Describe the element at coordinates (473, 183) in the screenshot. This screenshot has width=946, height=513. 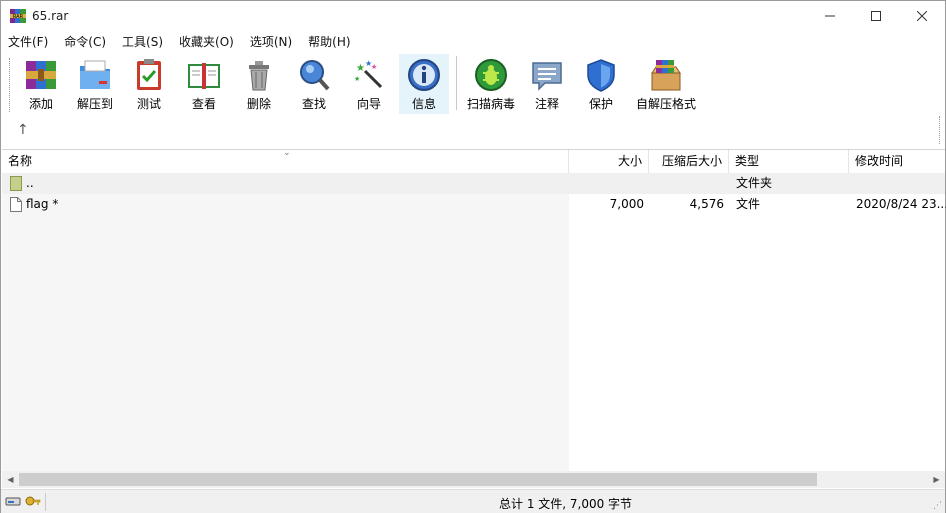
I see `table-row: .. 文件夹` at that location.